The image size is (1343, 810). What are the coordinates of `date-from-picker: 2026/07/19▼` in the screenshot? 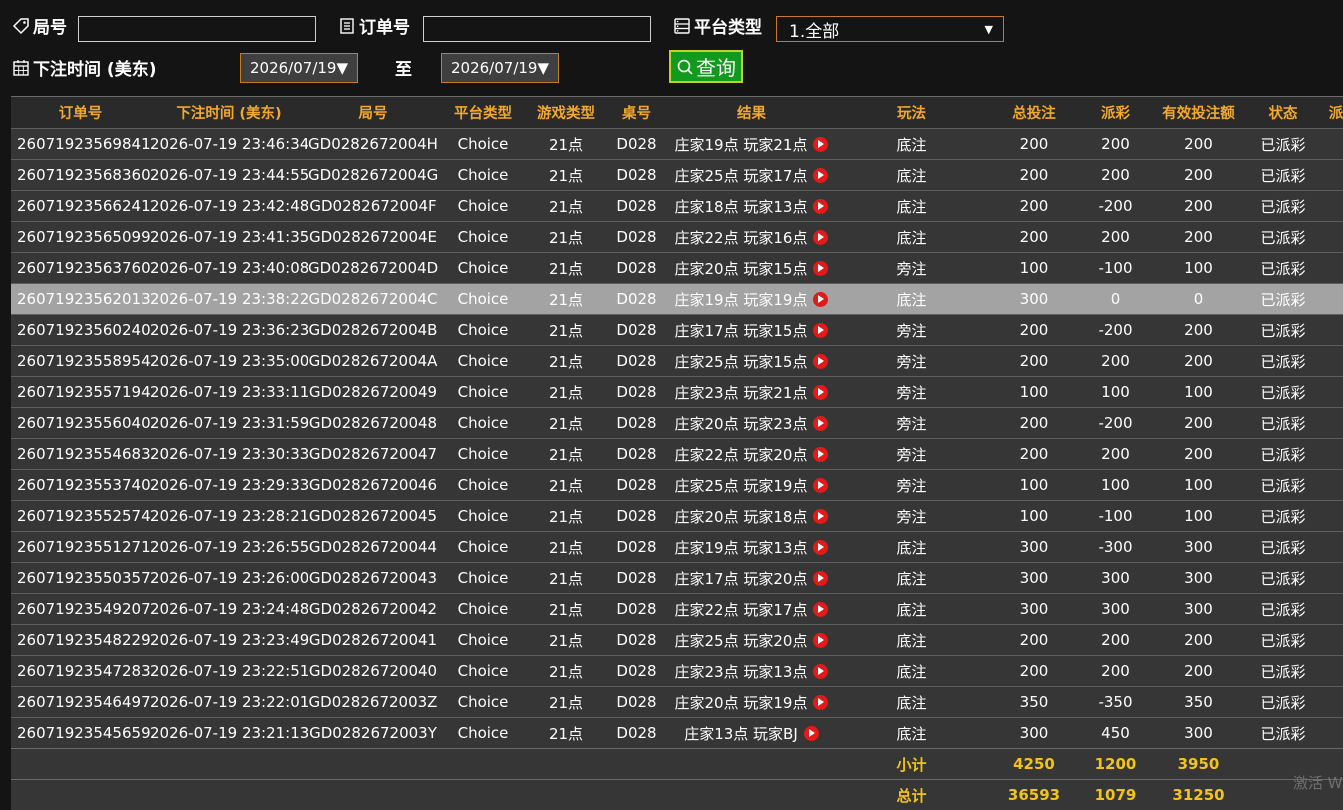 It's located at (299, 68).